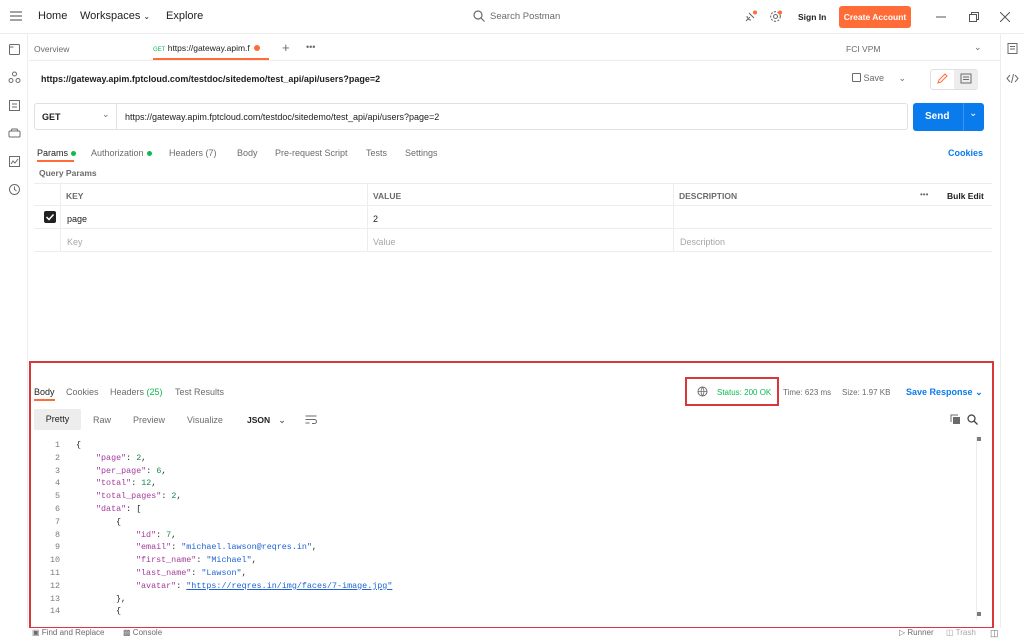 The width and height of the screenshot is (1024, 640). Describe the element at coordinates (121, 153) in the screenshot. I see `tab-authorization: Authorization` at that location.